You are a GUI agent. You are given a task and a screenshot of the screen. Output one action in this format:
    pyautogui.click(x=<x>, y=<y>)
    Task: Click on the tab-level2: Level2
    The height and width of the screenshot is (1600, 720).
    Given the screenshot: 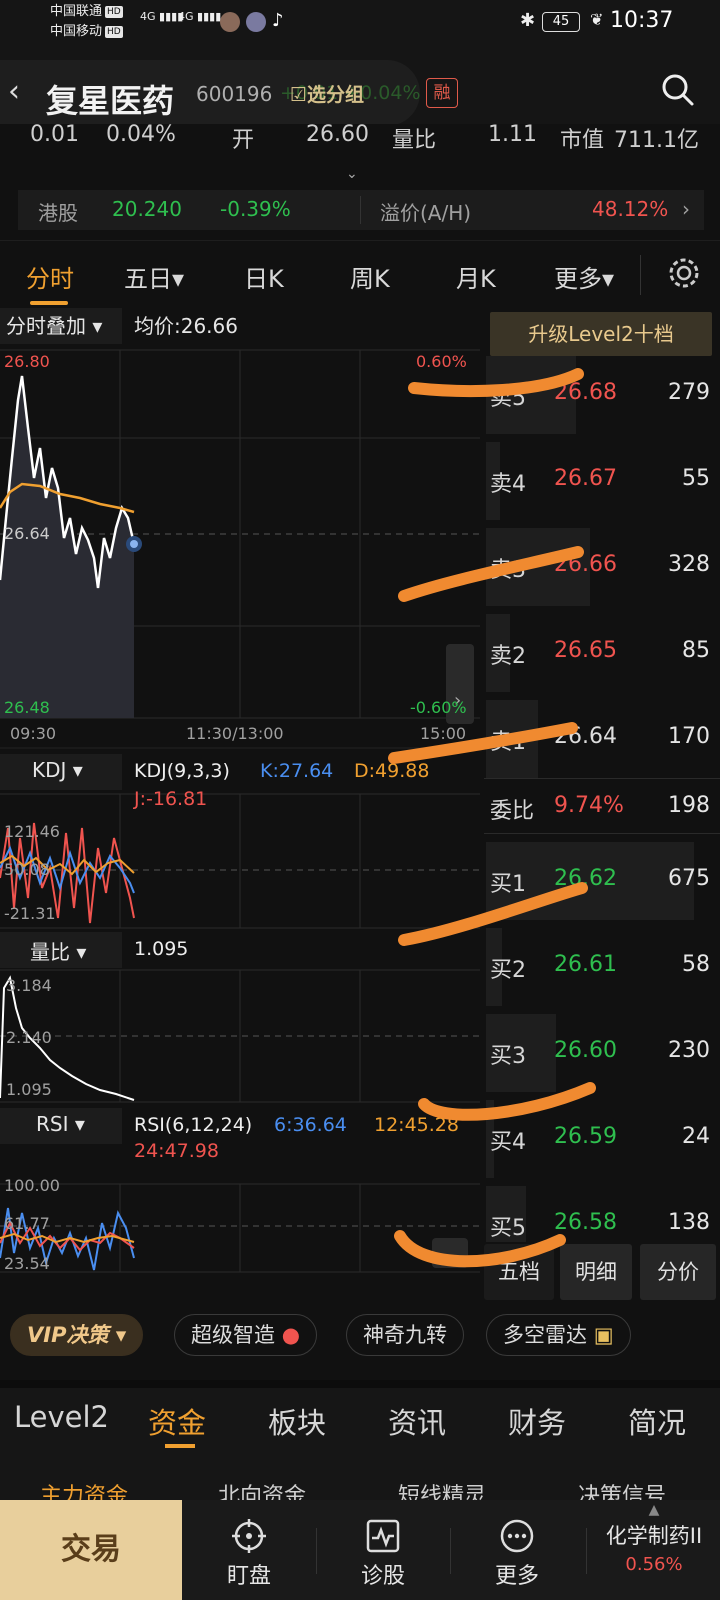 What is the action you would take?
    pyautogui.click(x=61, y=1417)
    